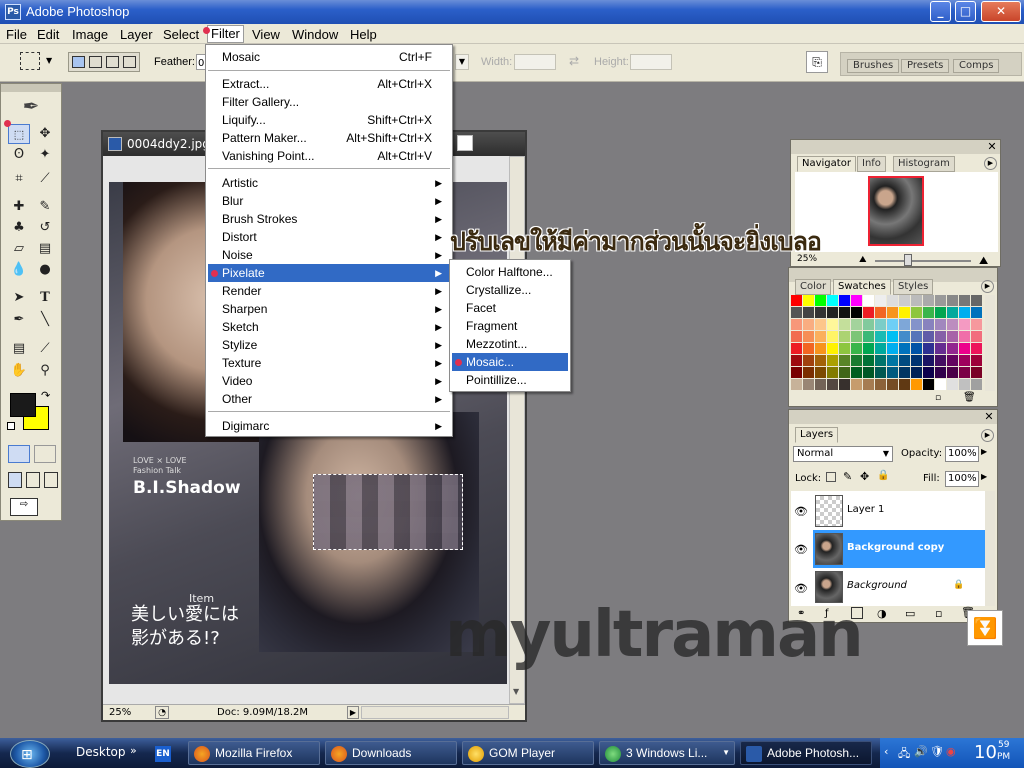 The height and width of the screenshot is (768, 1024). I want to click on menu-item-blur: Blur ▶, so click(329, 201).